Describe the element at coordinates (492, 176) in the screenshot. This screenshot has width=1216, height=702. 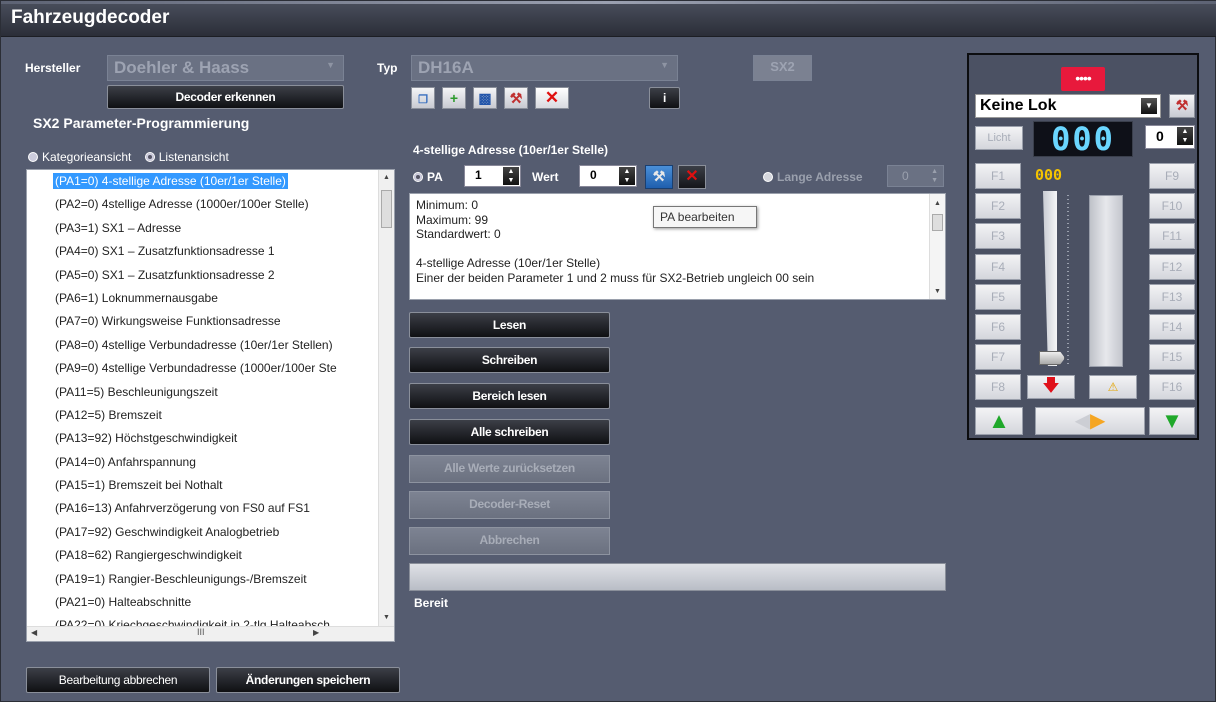
I see `pa-stepper: 1 ▲ ▼` at that location.